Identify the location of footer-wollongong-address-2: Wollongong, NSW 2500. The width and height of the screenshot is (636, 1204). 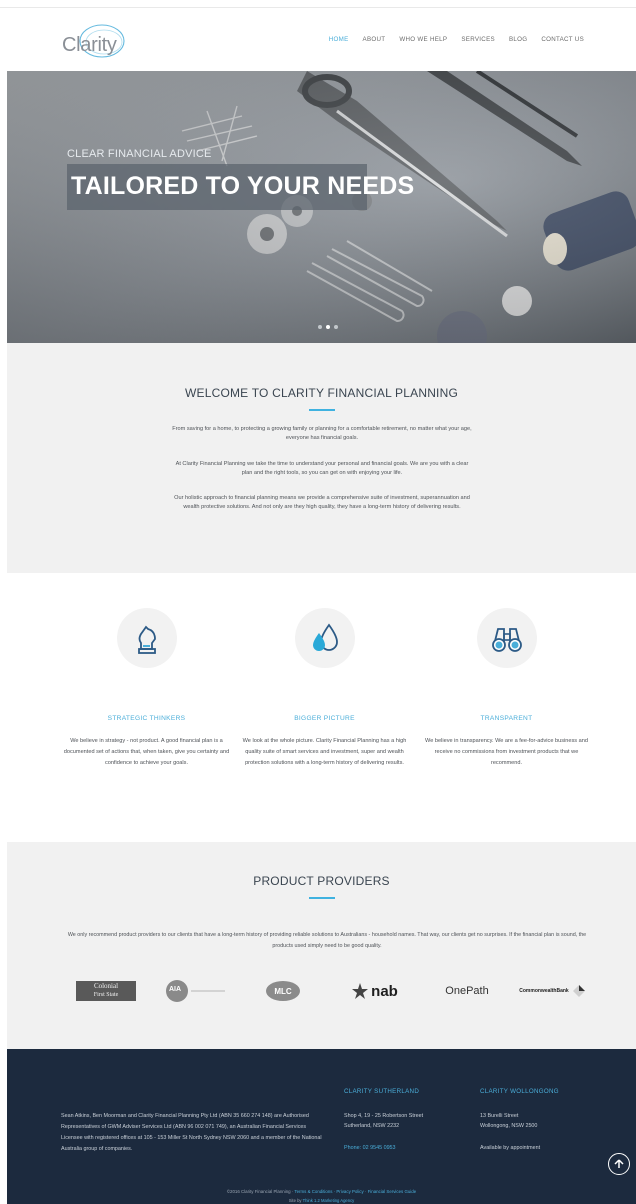
(509, 1126).